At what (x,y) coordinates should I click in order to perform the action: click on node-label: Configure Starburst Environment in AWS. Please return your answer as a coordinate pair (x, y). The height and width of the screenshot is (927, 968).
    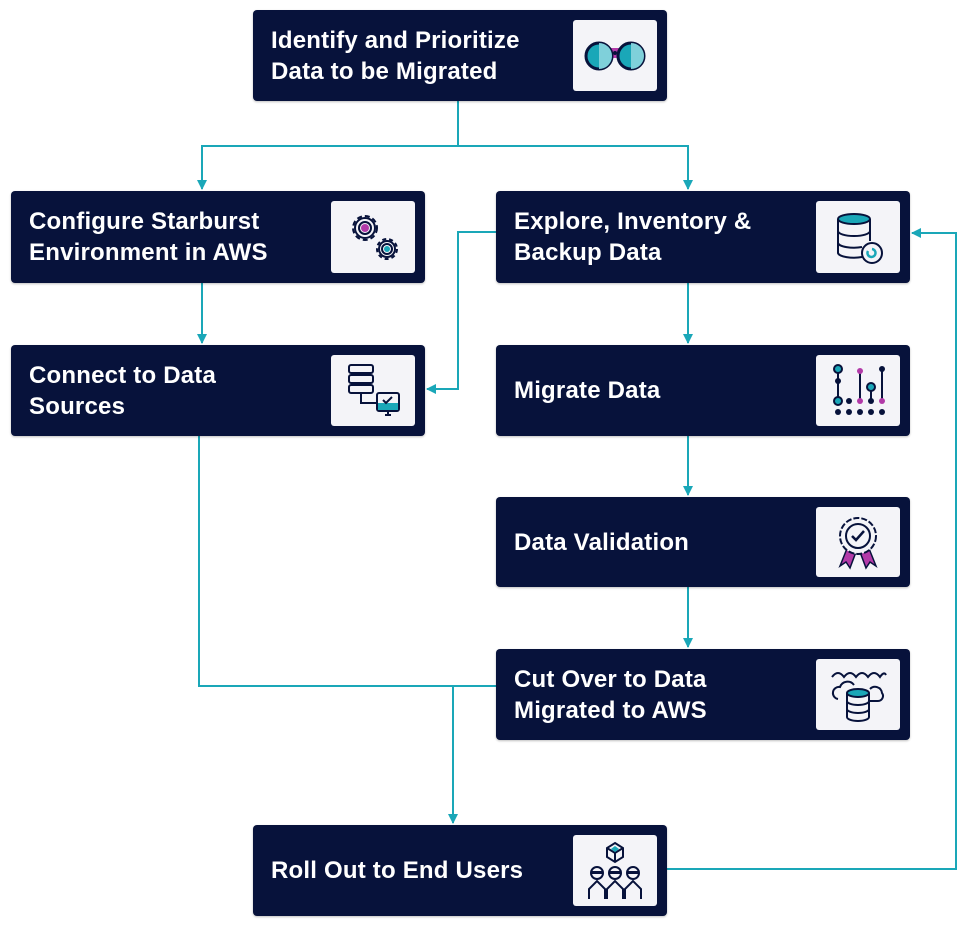
    Looking at the image, I should click on (148, 237).